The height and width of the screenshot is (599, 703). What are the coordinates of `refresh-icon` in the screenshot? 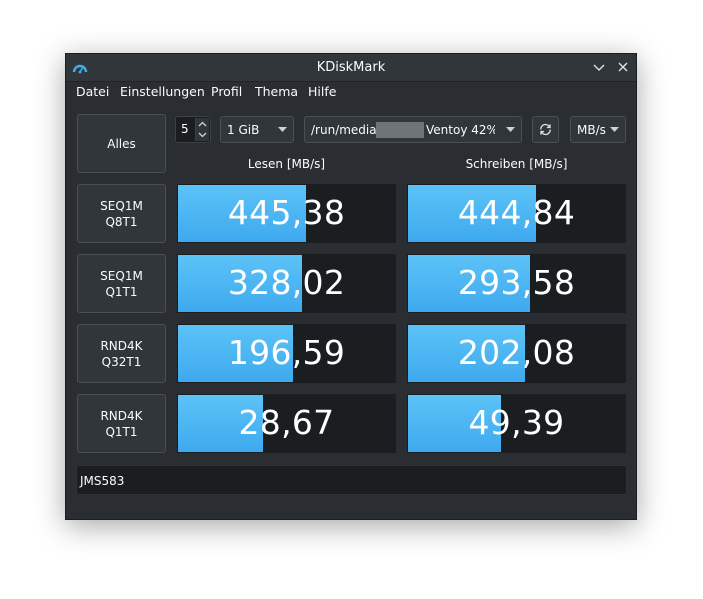 It's located at (545, 129).